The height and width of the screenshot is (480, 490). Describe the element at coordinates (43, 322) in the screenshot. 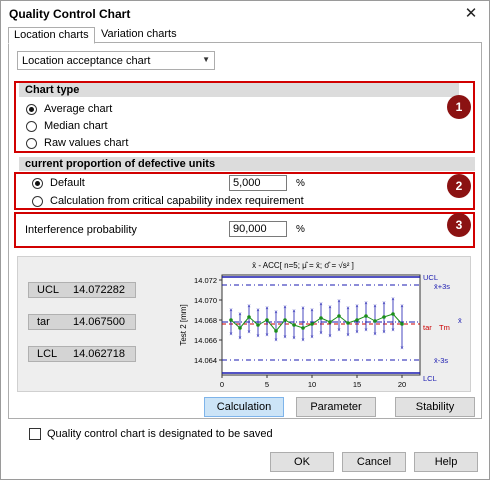

I see `limit-name: tar` at that location.